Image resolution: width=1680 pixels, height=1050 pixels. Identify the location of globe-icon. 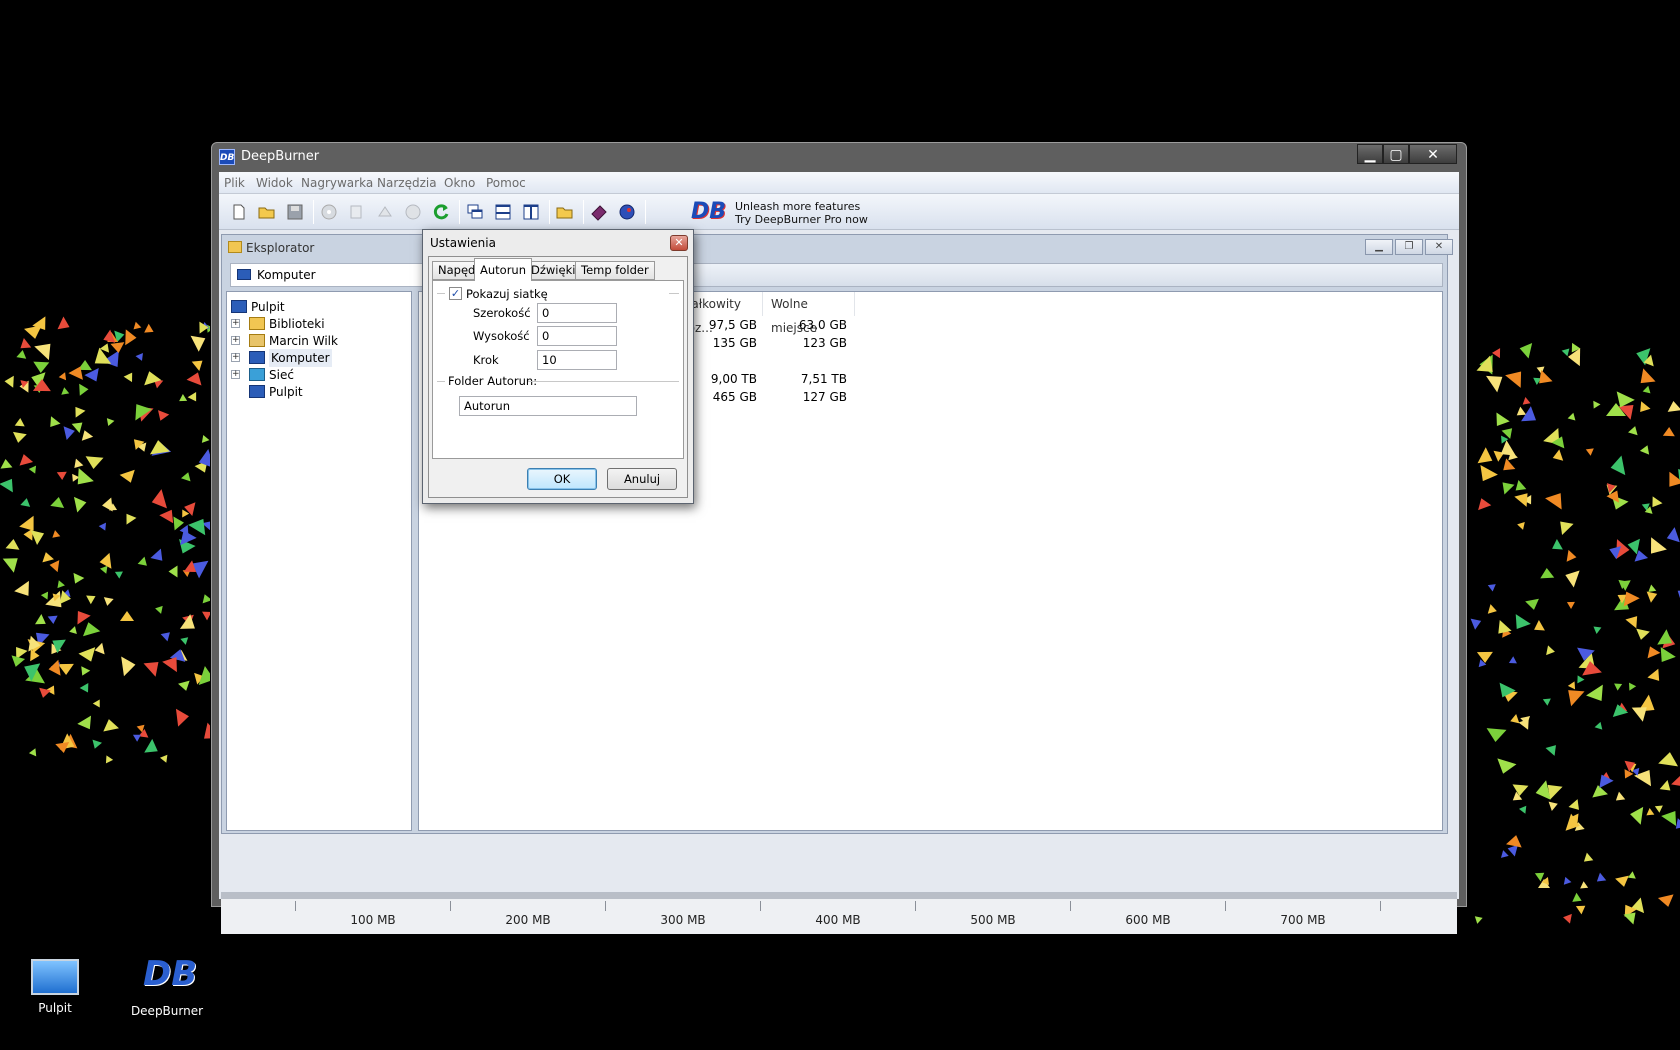
(627, 212).